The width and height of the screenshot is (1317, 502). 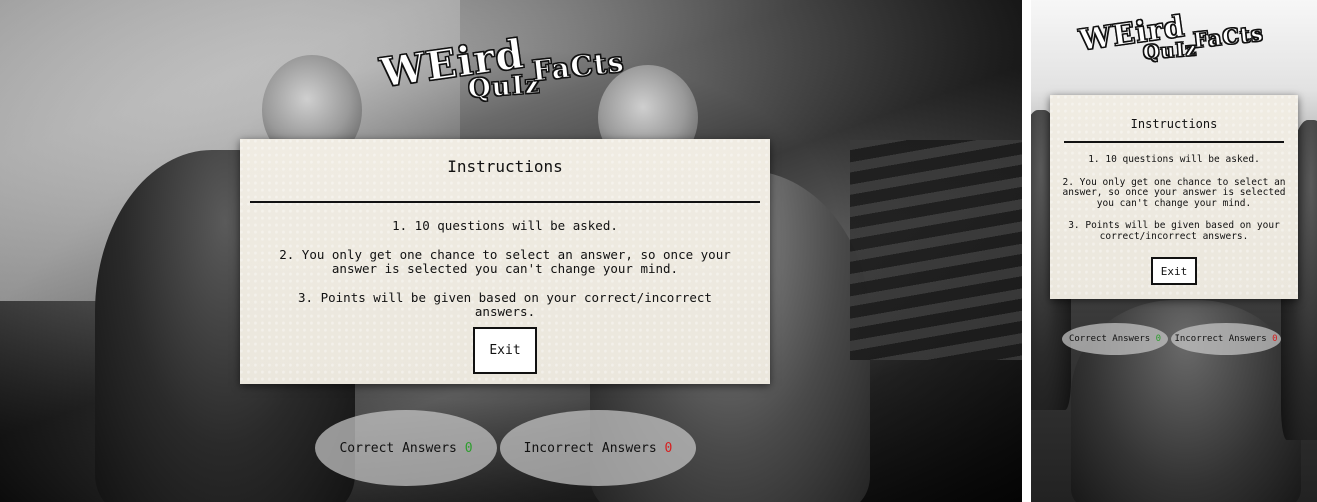 I want to click on mobile-incorrect-answers-counter: Incorrect Answers 0, so click(x=1226, y=339).